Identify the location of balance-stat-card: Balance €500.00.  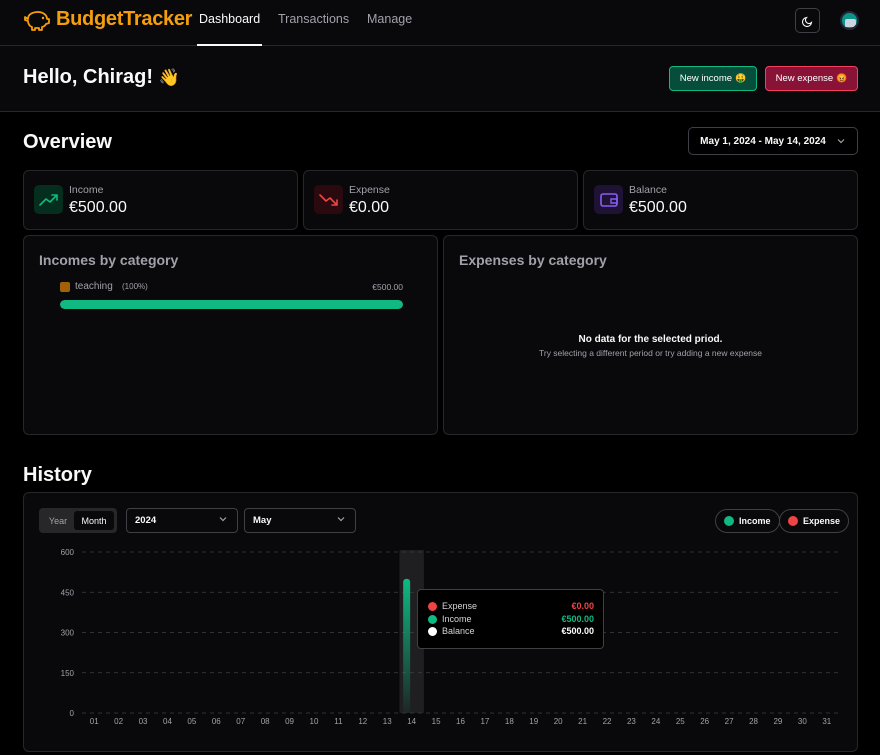
(720, 200).